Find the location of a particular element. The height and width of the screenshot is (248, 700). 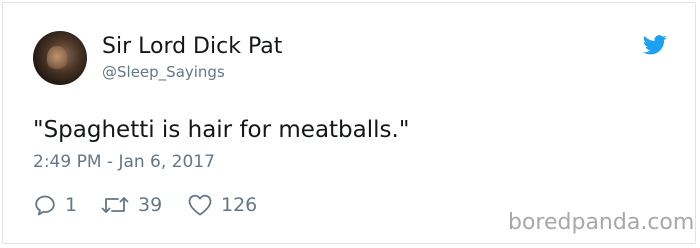

like-count: 126 is located at coordinates (239, 205).